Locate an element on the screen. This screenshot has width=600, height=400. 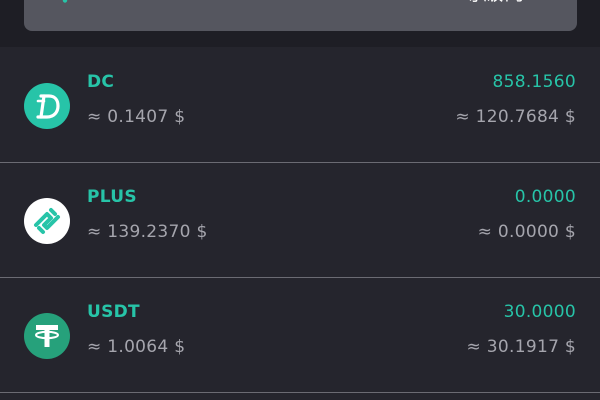
asset-symbol: PLUS is located at coordinates (112, 197).